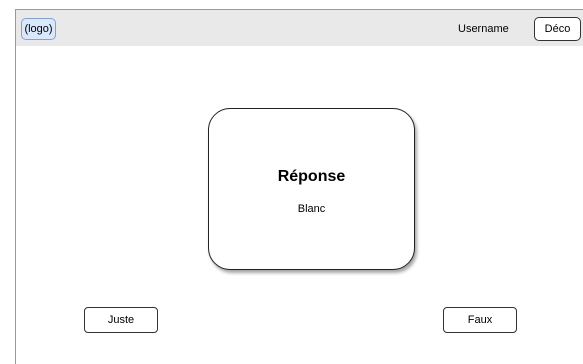 Image resolution: width=583 pixels, height=364 pixels. Describe the element at coordinates (311, 209) in the screenshot. I see `answer-value: Blanc` at that location.